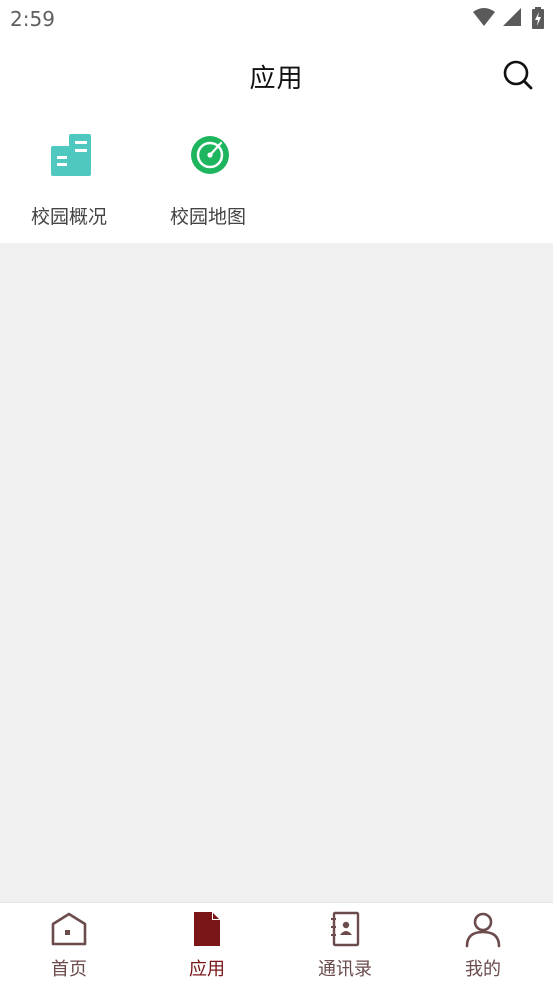 This screenshot has height=984, width=553. I want to click on nav-item-contacts: 通讯录, so click(345, 943).